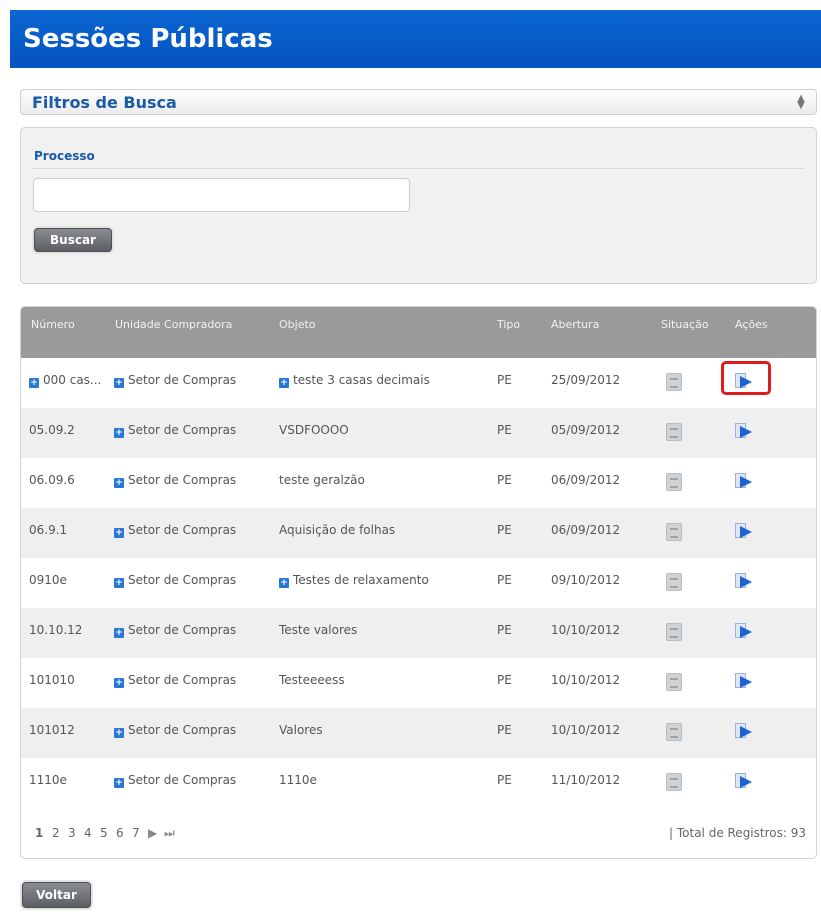 This screenshot has width=821, height=915. What do you see at coordinates (39, 833) in the screenshot?
I see `page-1: 1` at bounding box center [39, 833].